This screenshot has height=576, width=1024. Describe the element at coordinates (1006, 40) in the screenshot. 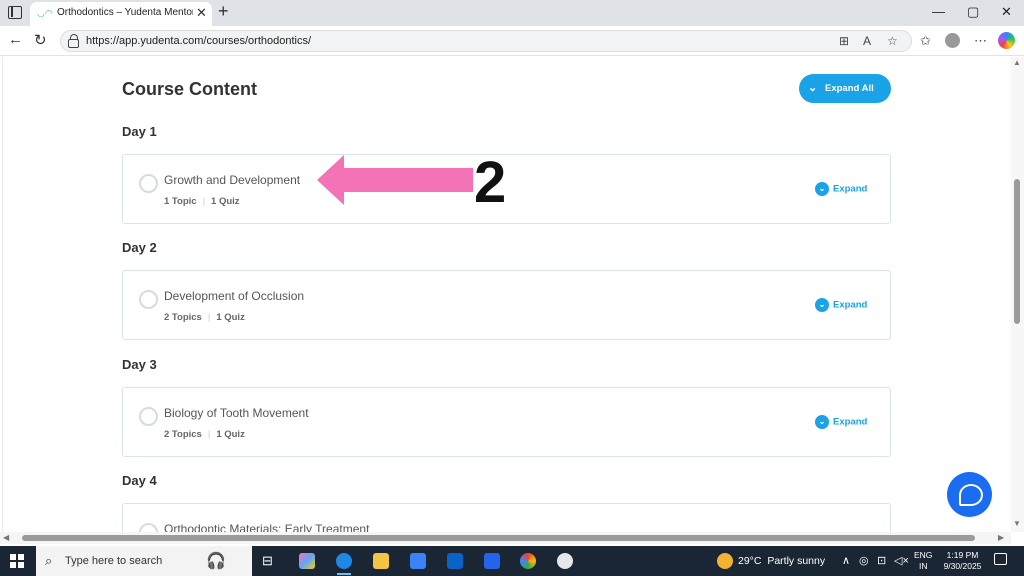

I see `copilot-icon` at that location.